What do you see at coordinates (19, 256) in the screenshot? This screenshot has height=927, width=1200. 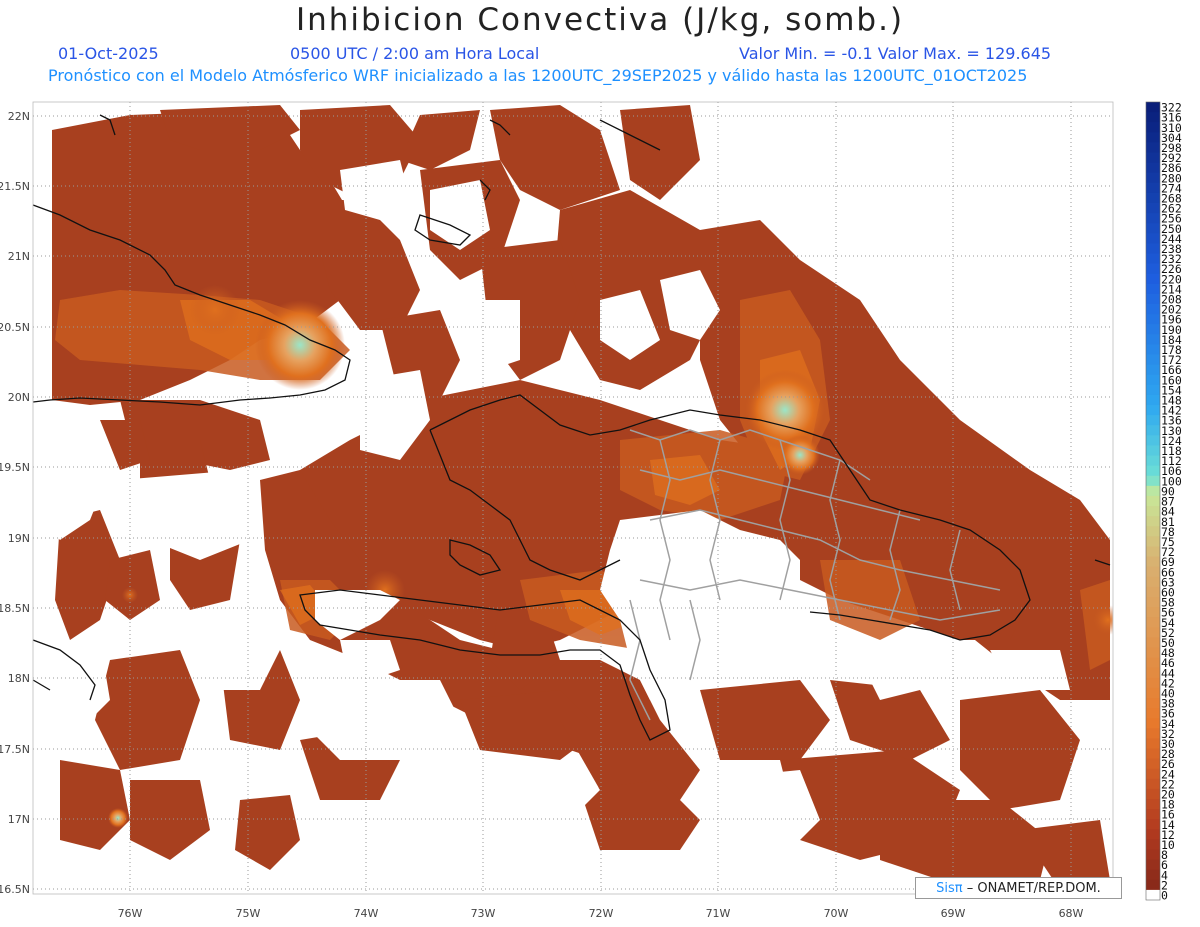 I see `lat-label: 21N` at bounding box center [19, 256].